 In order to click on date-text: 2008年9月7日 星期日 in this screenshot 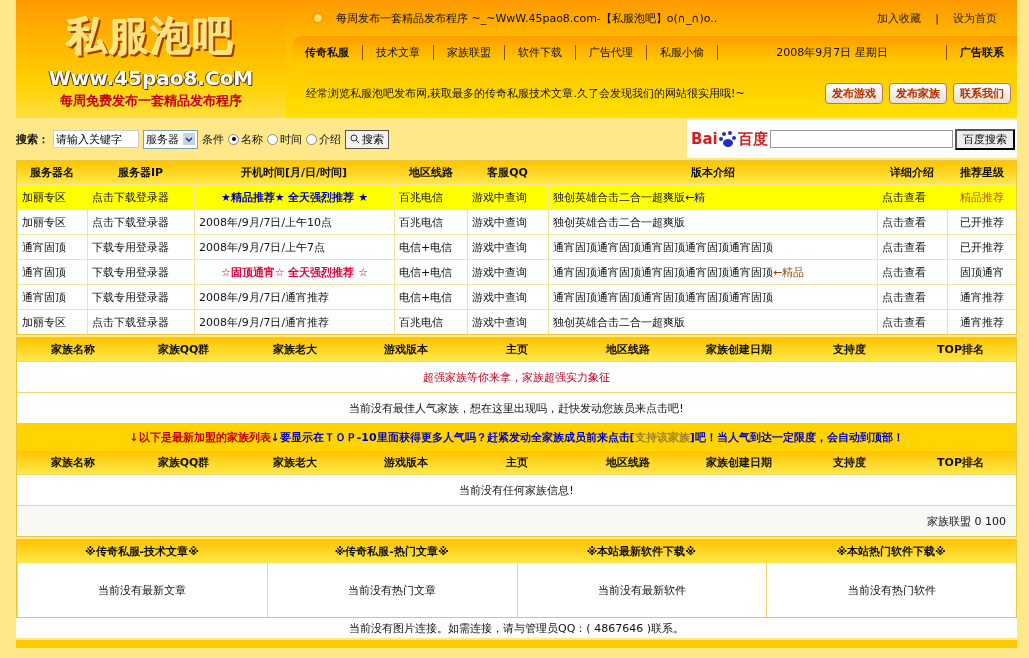, I will do `click(832, 52)`.